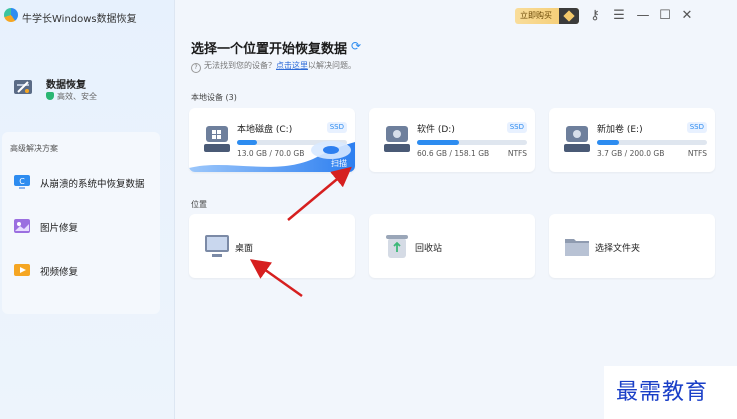 The height and width of the screenshot is (419, 737). I want to click on sidebar-item-subtitle: 高效、安全, so click(71, 96).